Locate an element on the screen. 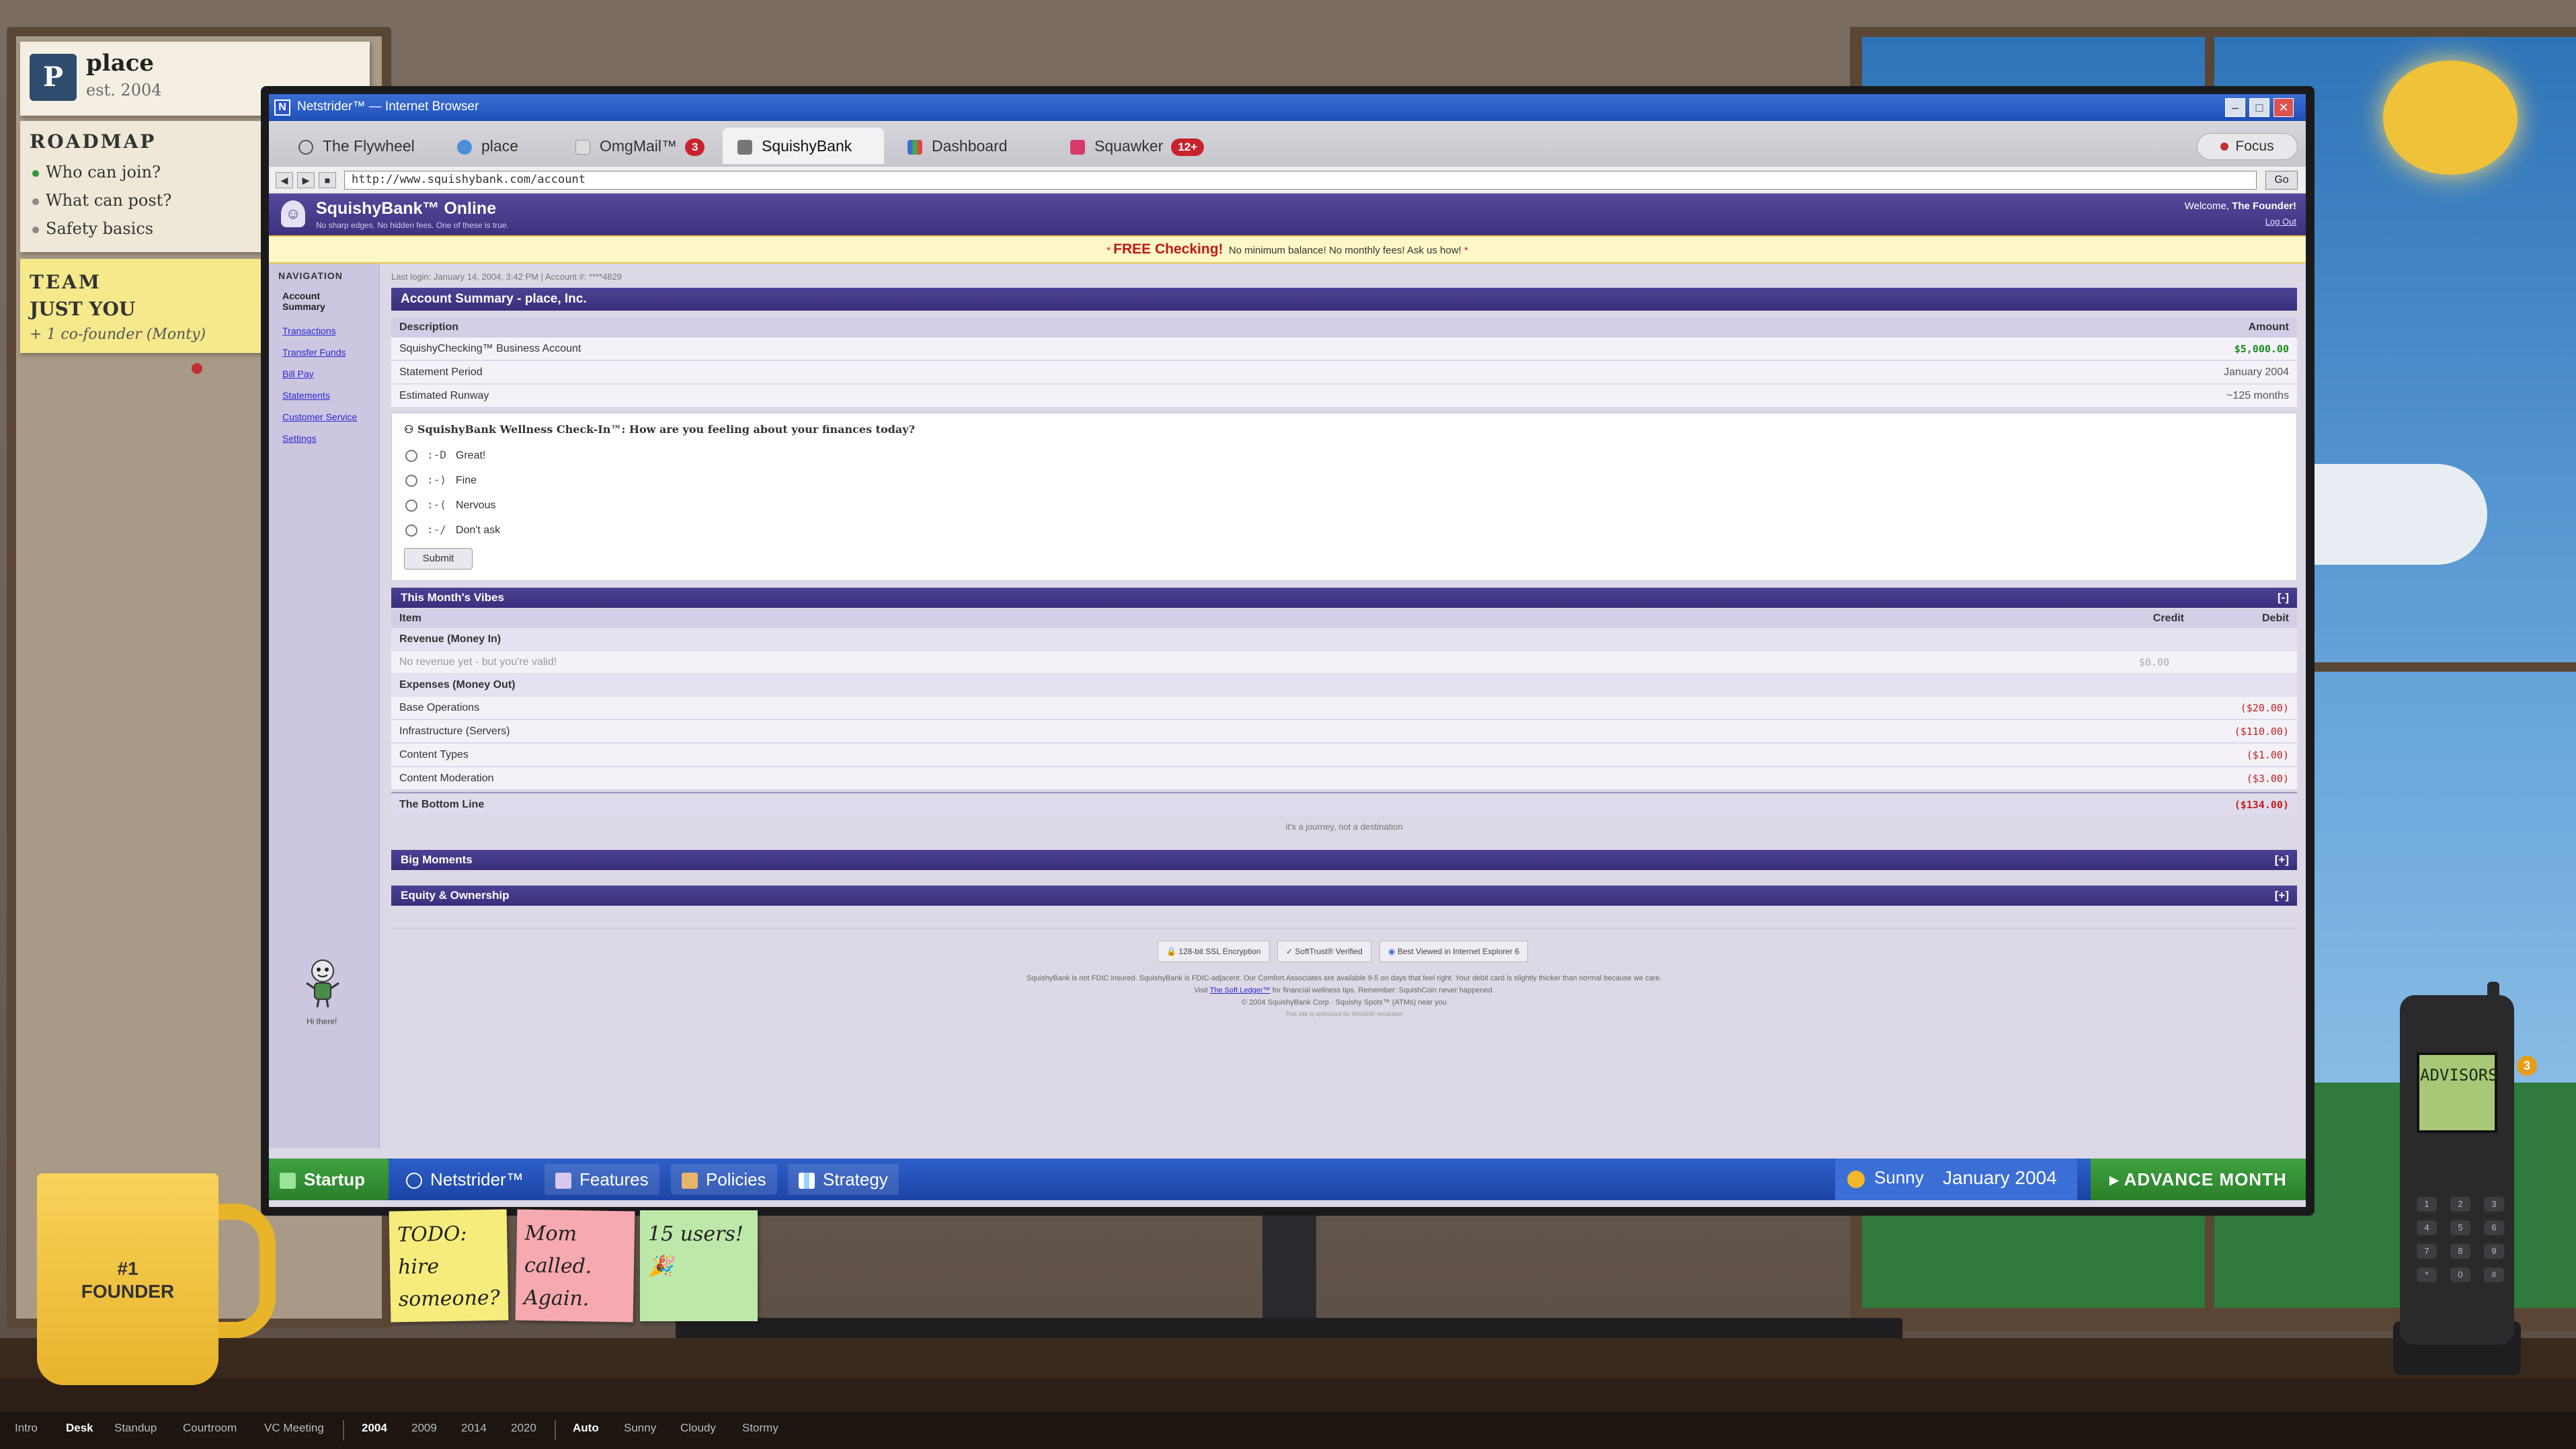 This screenshot has height=1449, width=2576. nav-statements: Statements is located at coordinates (306, 395).